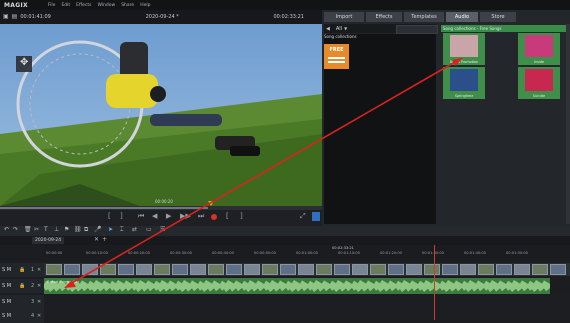 This screenshot has width=570, height=323. What do you see at coordinates (168, 216) in the screenshot?
I see `play-icon: ▶` at bounding box center [168, 216].